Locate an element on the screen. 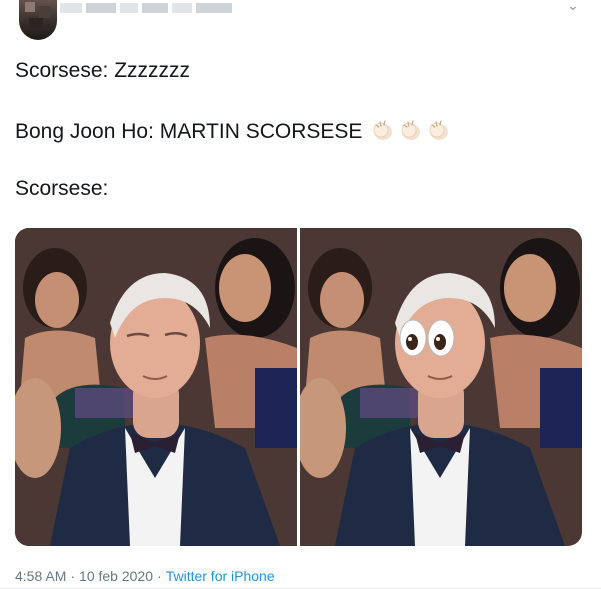  googly-eyes-icon is located at coordinates (427, 338).